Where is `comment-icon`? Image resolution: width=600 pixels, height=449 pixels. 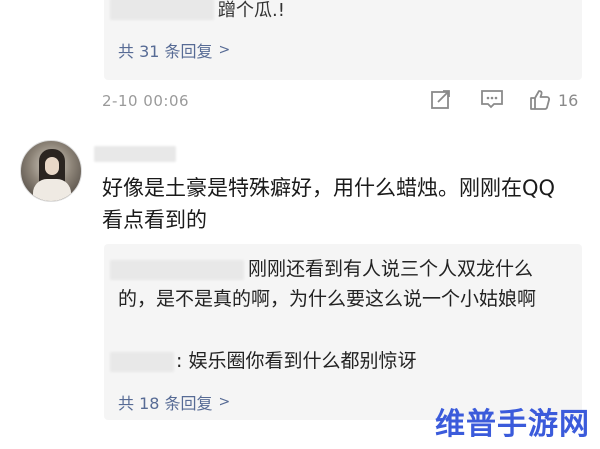
comment-icon is located at coordinates (492, 99).